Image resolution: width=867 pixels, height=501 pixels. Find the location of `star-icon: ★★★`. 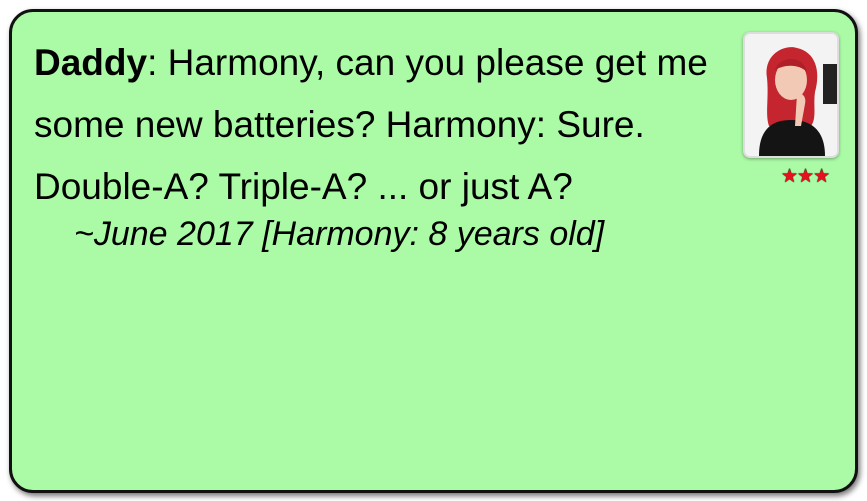

star-icon: ★★★ is located at coordinates (805, 176).